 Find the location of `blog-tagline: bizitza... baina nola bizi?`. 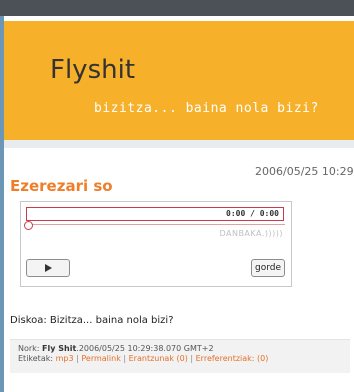

blog-tagline: bizitza... baina nola bizi? is located at coordinates (206, 108).